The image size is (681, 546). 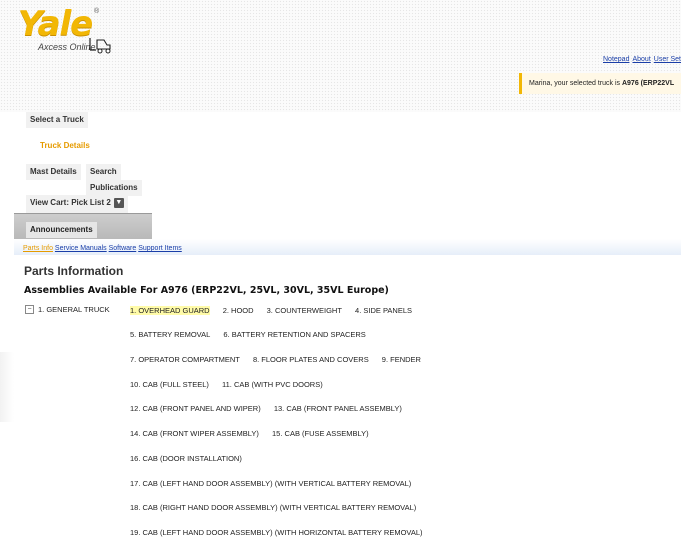 I want to click on category-general-truck: 1. GENERAL TRUCK, so click(x=74, y=309).